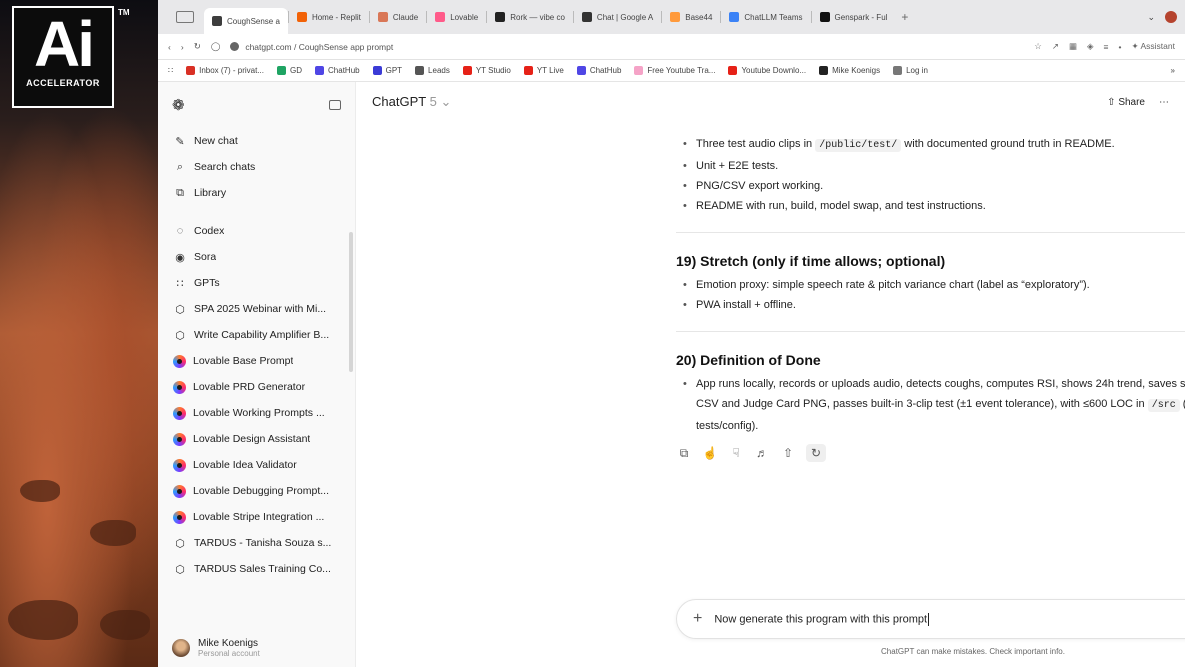  What do you see at coordinates (849, 70) in the screenshot?
I see `bookmark-10: Mike Koenigs` at bounding box center [849, 70].